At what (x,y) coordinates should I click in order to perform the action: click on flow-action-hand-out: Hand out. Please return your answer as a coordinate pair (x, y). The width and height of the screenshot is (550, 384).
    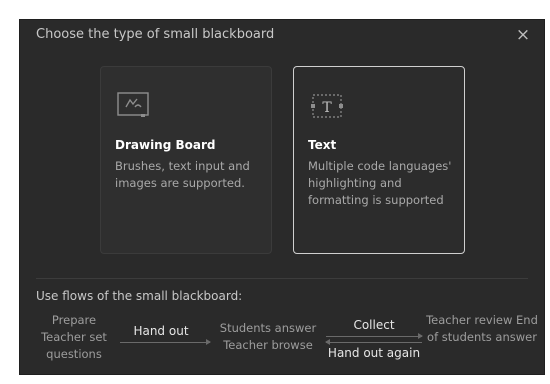
    Looking at the image, I should click on (161, 331).